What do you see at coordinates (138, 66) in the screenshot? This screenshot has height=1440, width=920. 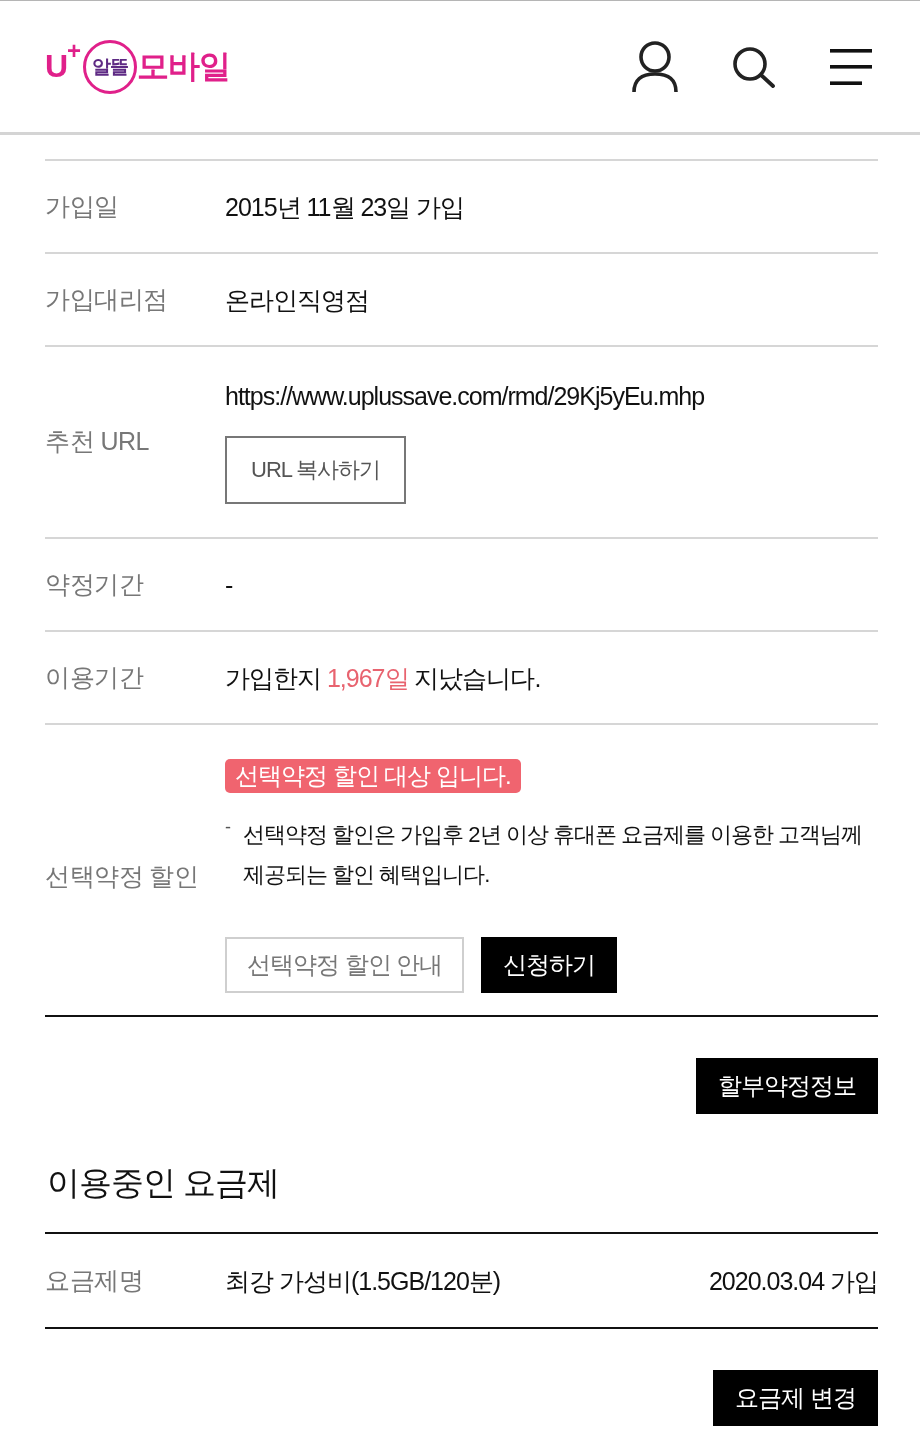 I see `brand-logo: U+ 알뜰 모바일` at bounding box center [138, 66].